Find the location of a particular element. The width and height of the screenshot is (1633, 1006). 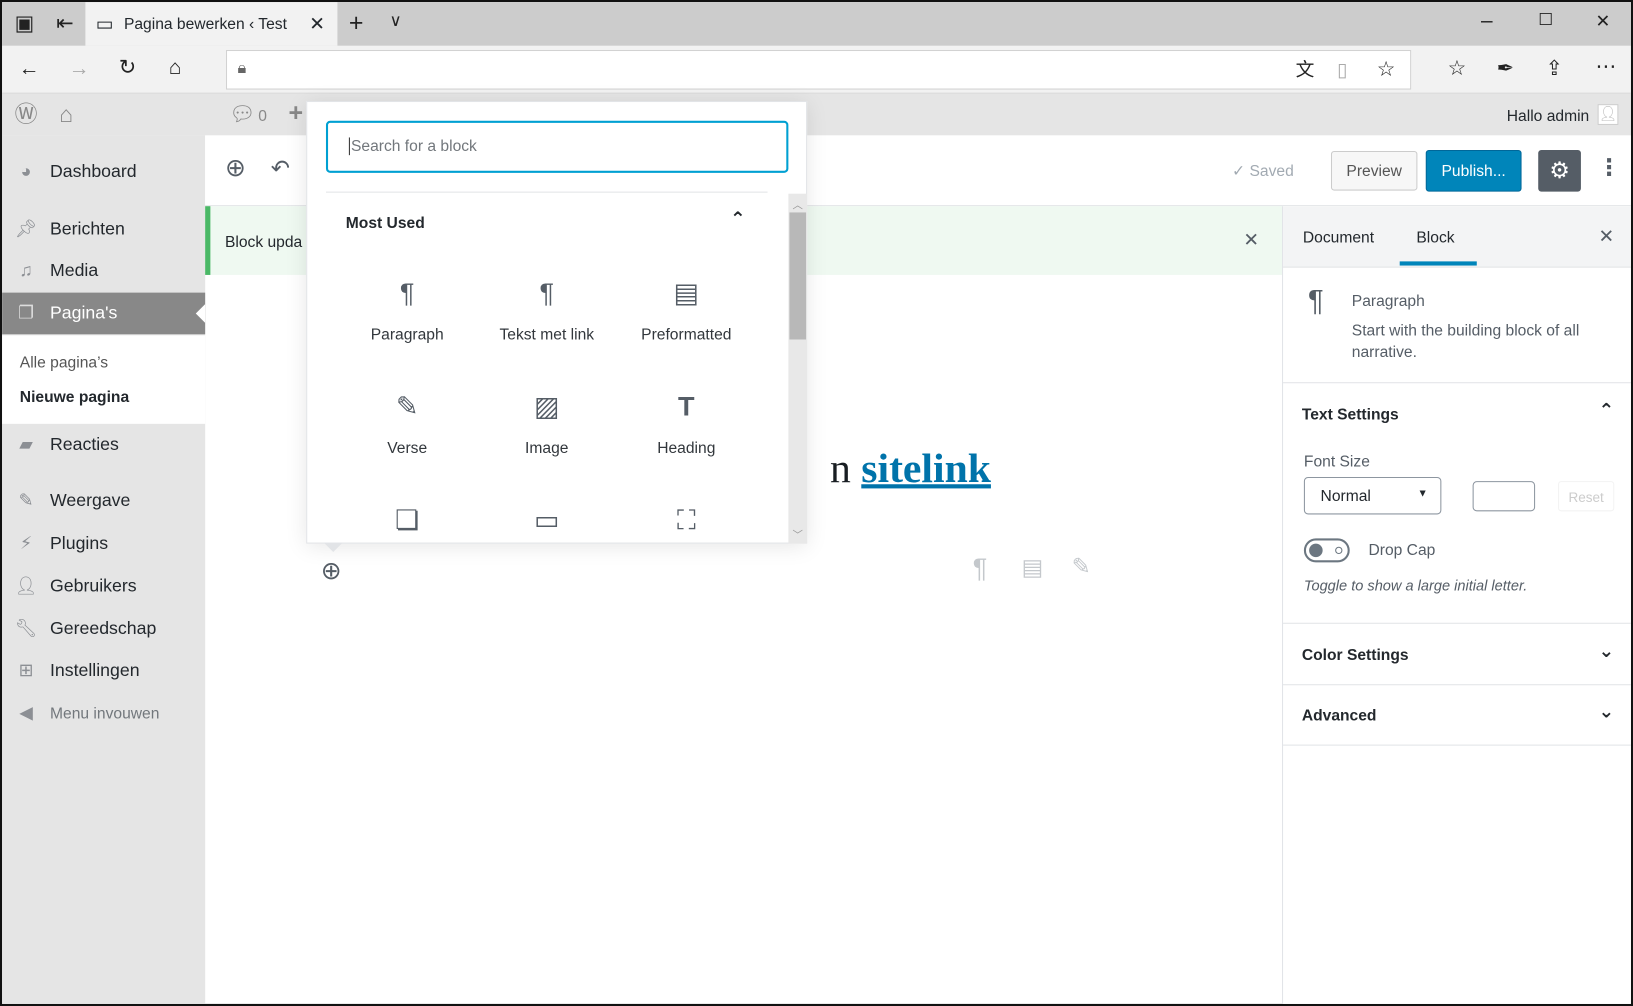

pen-icon: ✒ is located at coordinates (1505, 68).